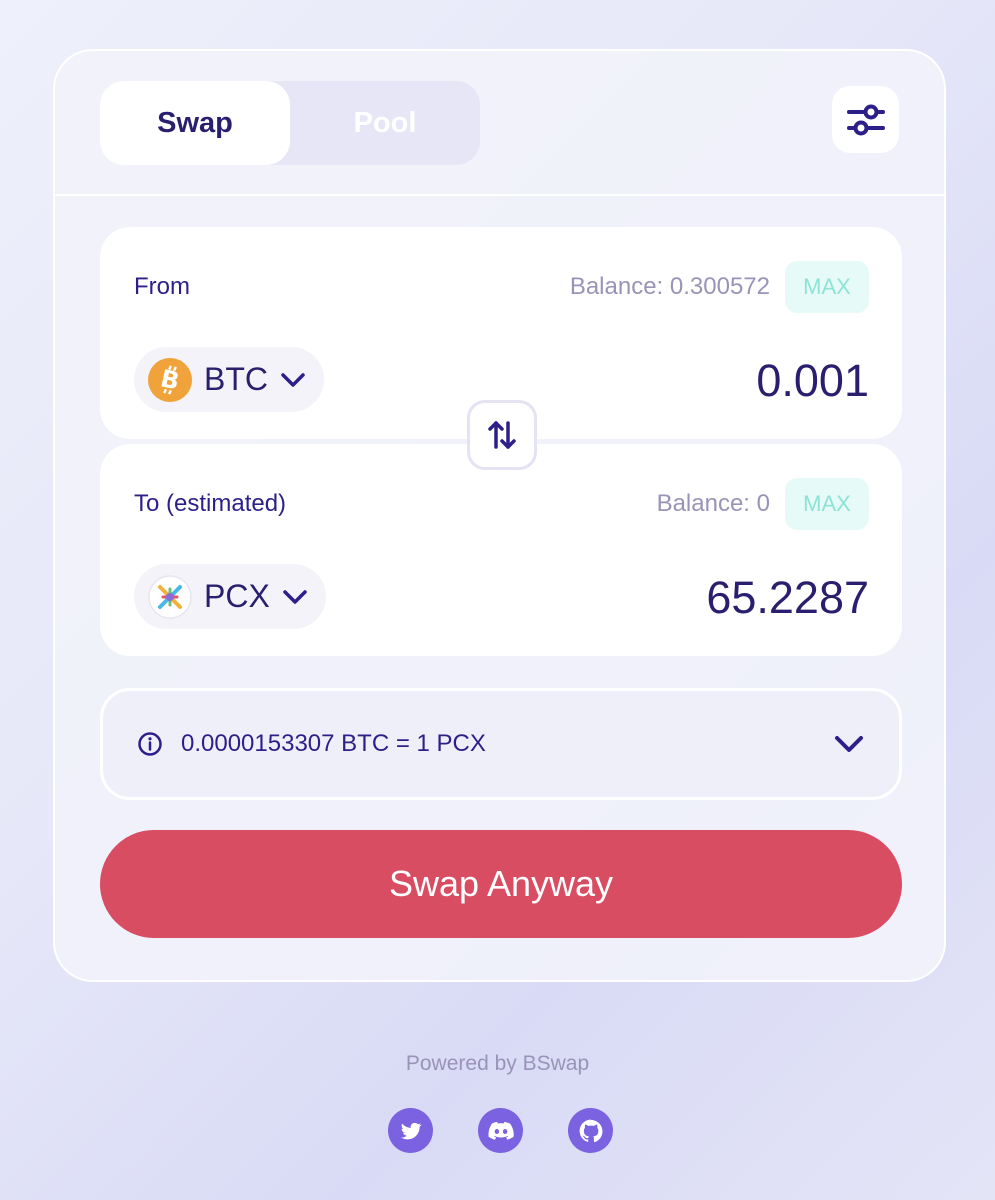  I want to click on discord-icon, so click(501, 1130).